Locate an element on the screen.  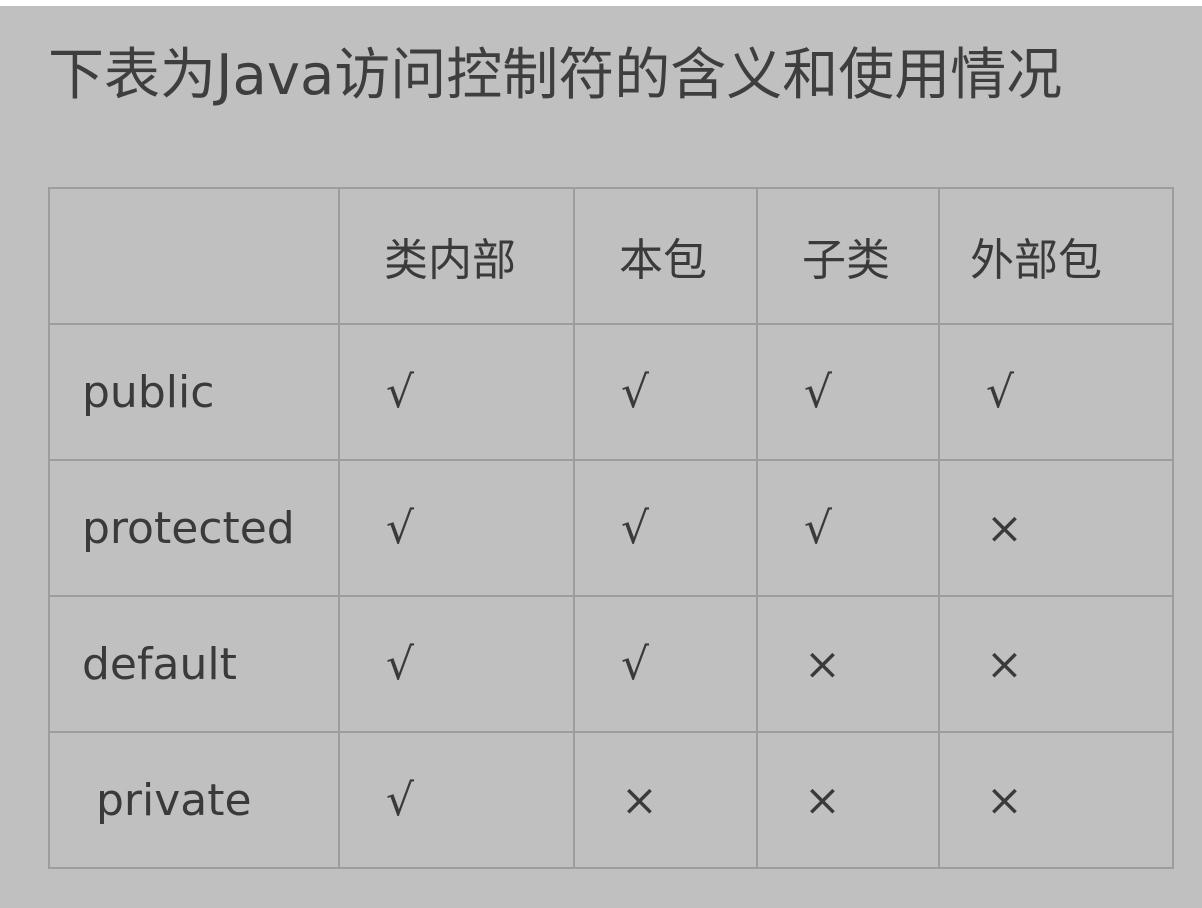
header-cell-subclass: 子类 is located at coordinates (848, 256).